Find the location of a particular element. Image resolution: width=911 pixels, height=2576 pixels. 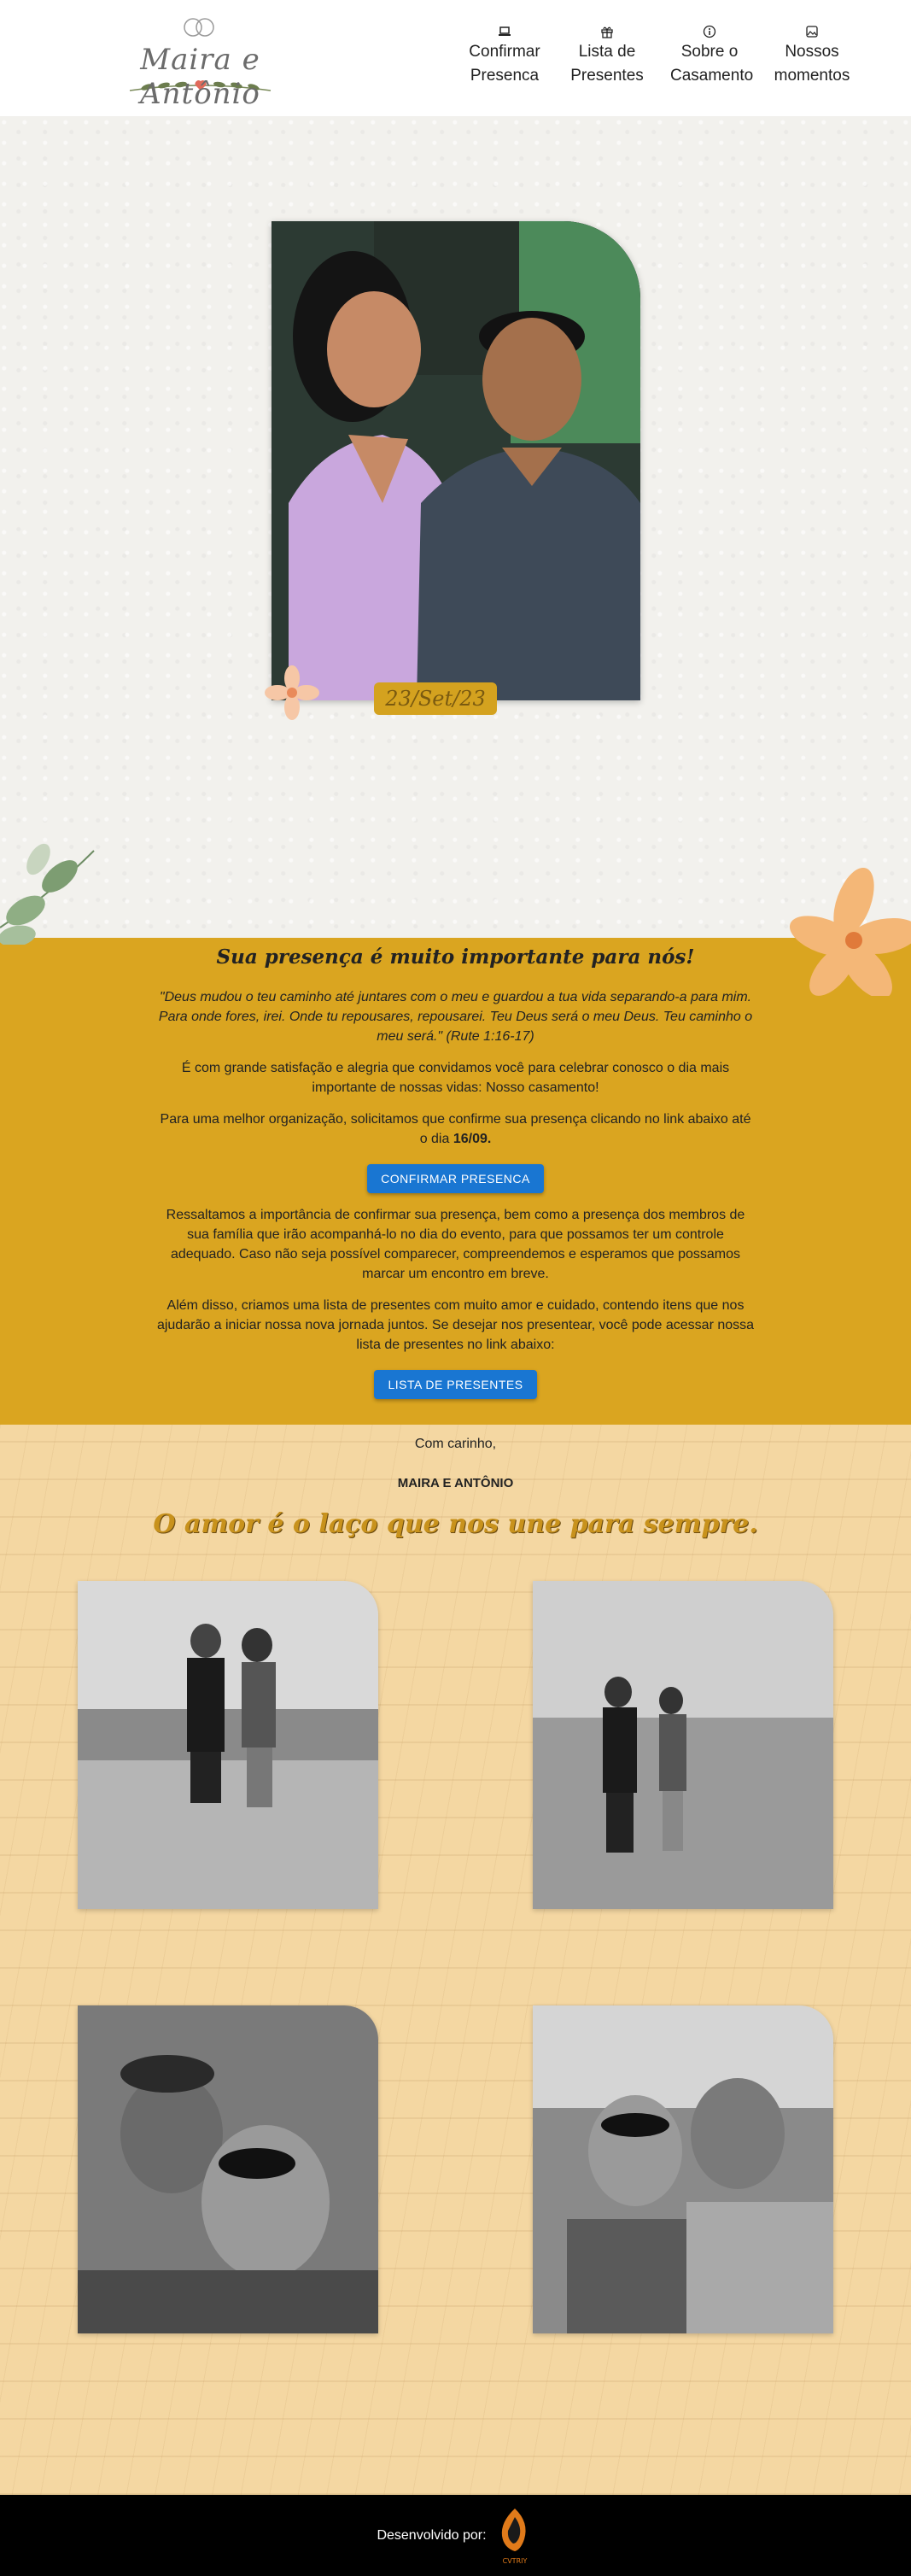

nav-our-moments: Nossos momentos is located at coordinates (812, 55).